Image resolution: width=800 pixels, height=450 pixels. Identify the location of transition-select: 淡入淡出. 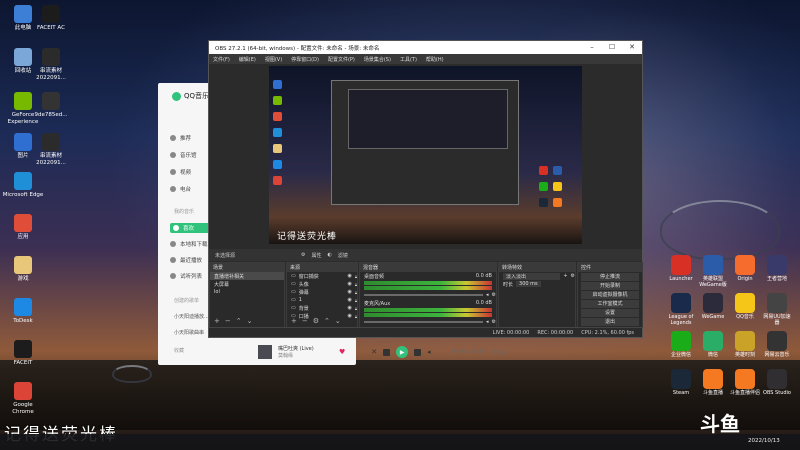
(532, 276).